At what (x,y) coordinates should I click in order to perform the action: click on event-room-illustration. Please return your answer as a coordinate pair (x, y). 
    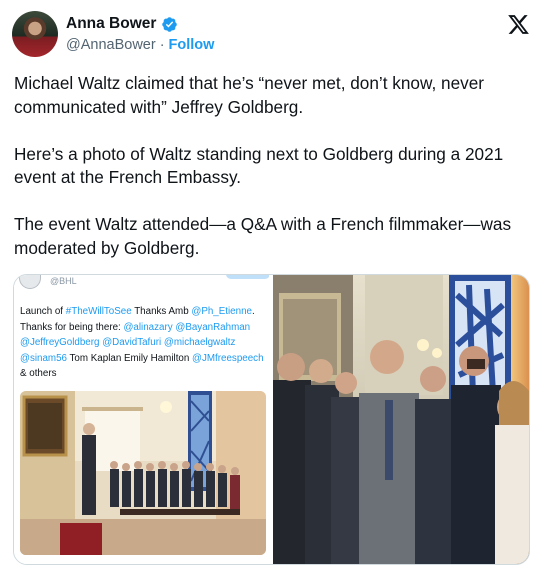
    Looking at the image, I should click on (143, 473).